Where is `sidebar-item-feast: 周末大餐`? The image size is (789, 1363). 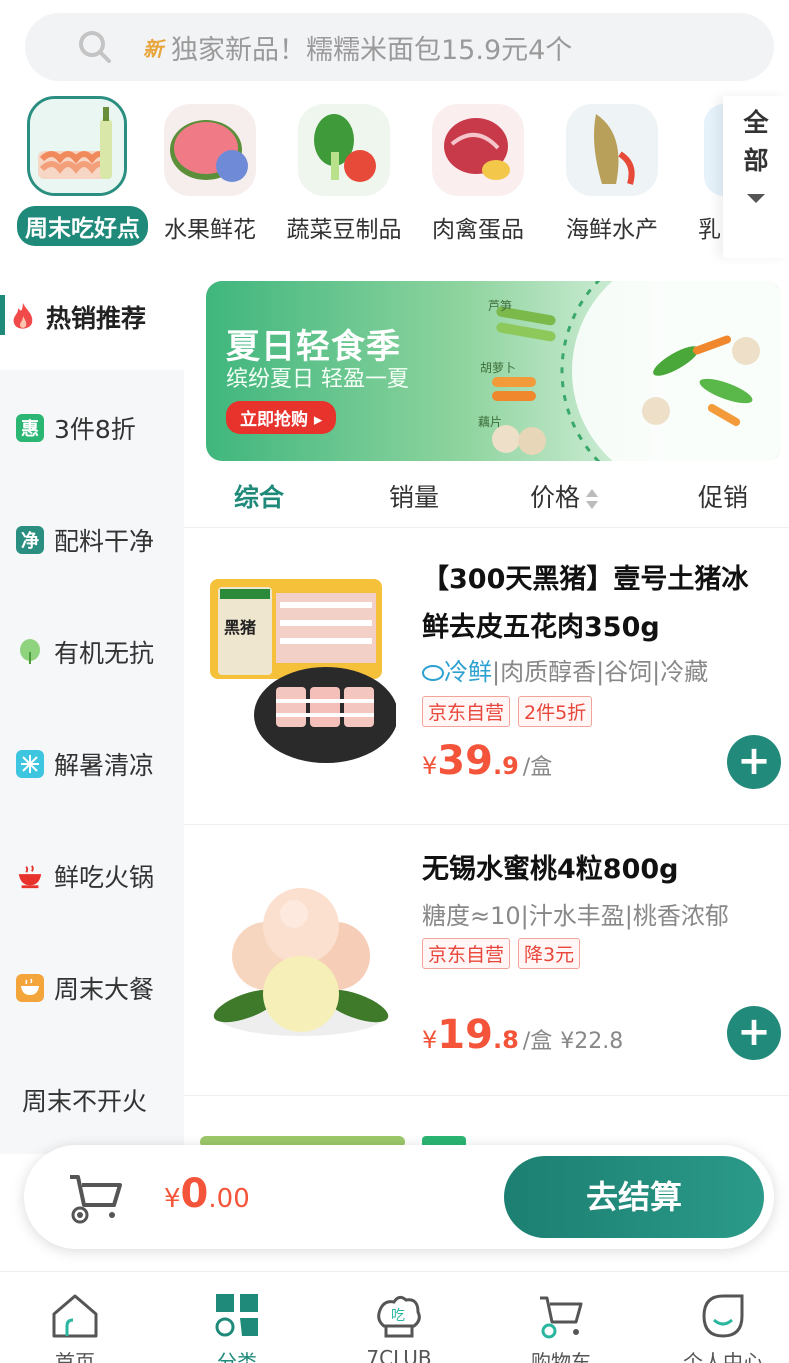
sidebar-item-feast: 周末大餐 is located at coordinates (92, 988).